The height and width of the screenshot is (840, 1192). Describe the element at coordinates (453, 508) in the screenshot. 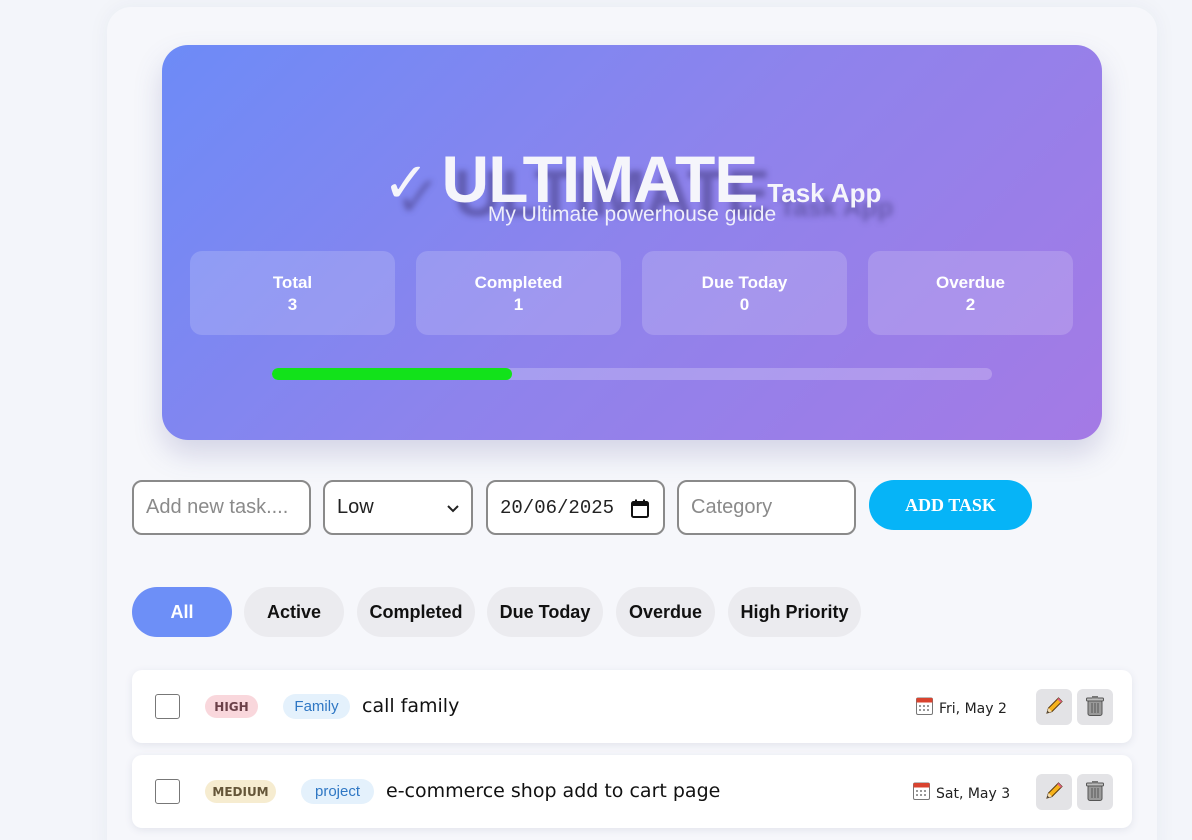

I see `chevron-down-icon` at that location.